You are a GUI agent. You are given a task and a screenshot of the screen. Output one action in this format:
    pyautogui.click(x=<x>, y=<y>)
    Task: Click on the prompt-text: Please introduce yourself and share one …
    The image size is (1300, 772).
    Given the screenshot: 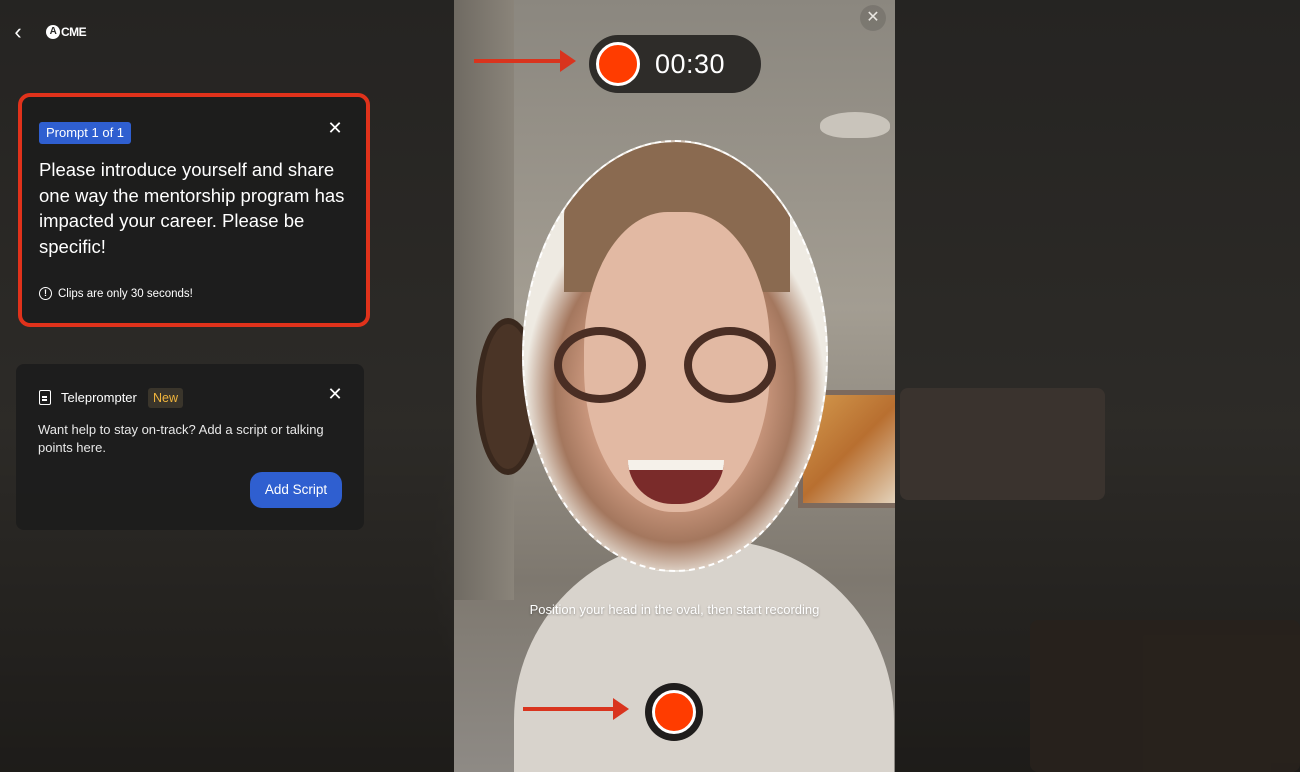 What is the action you would take?
    pyautogui.click(x=192, y=208)
    